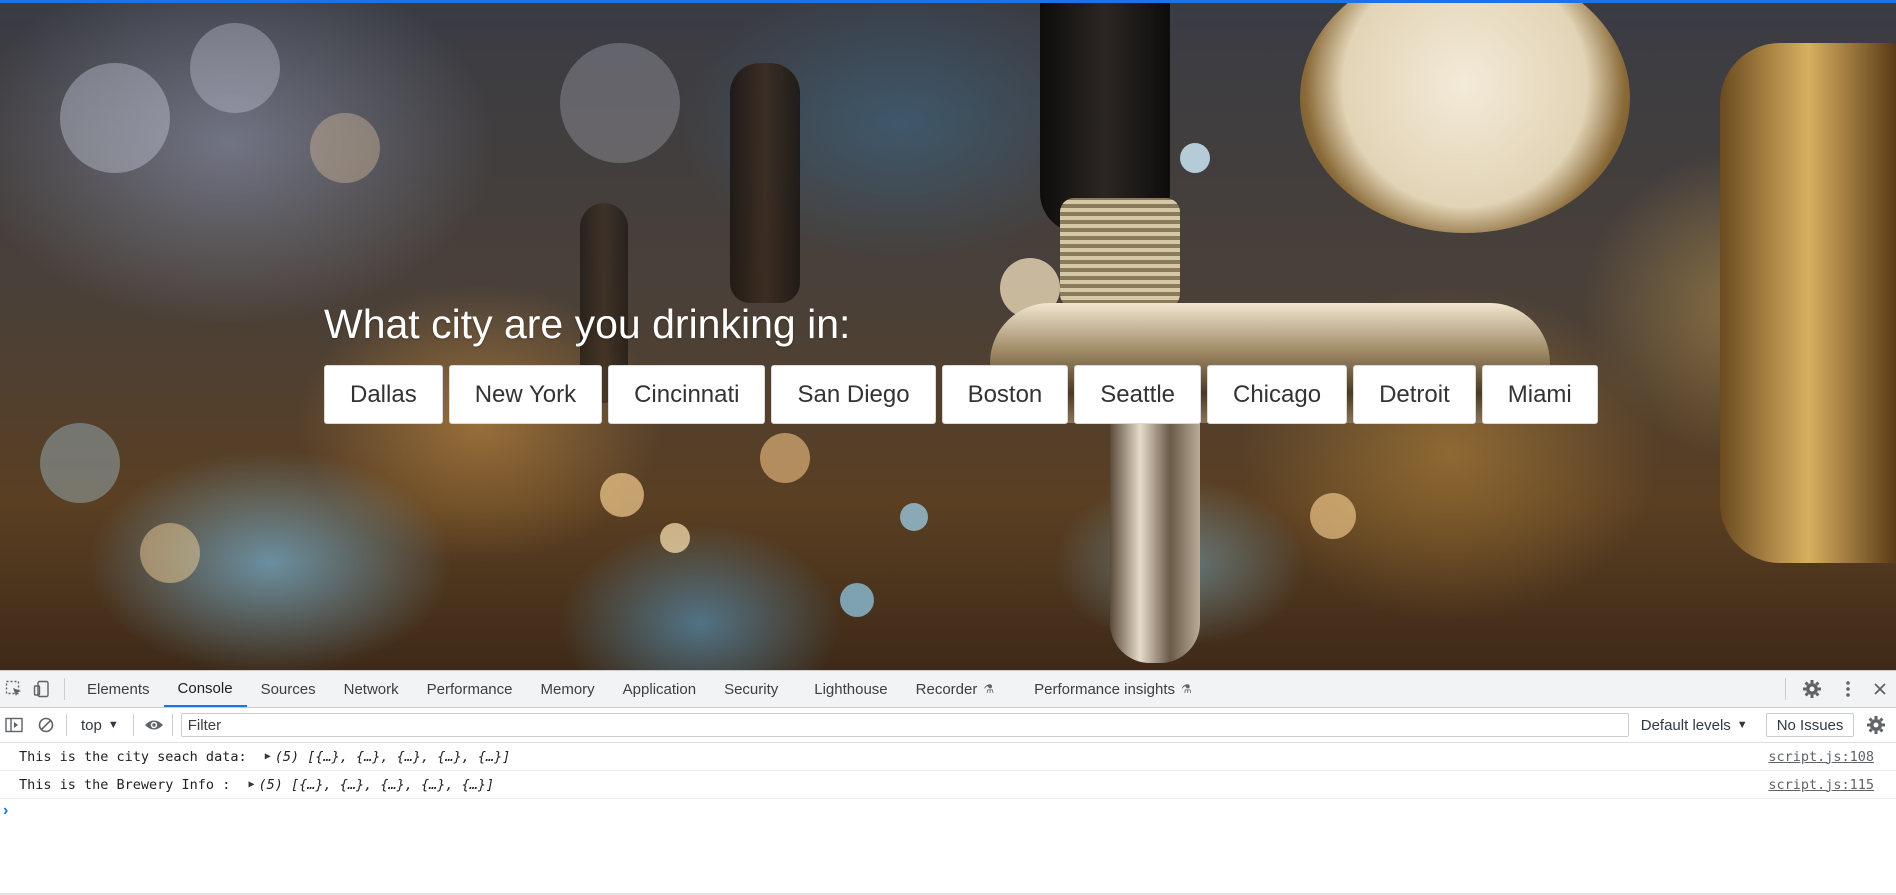 The height and width of the screenshot is (895, 1896). Describe the element at coordinates (1808, 303) in the screenshot. I see `tap-right-body-shape` at that location.